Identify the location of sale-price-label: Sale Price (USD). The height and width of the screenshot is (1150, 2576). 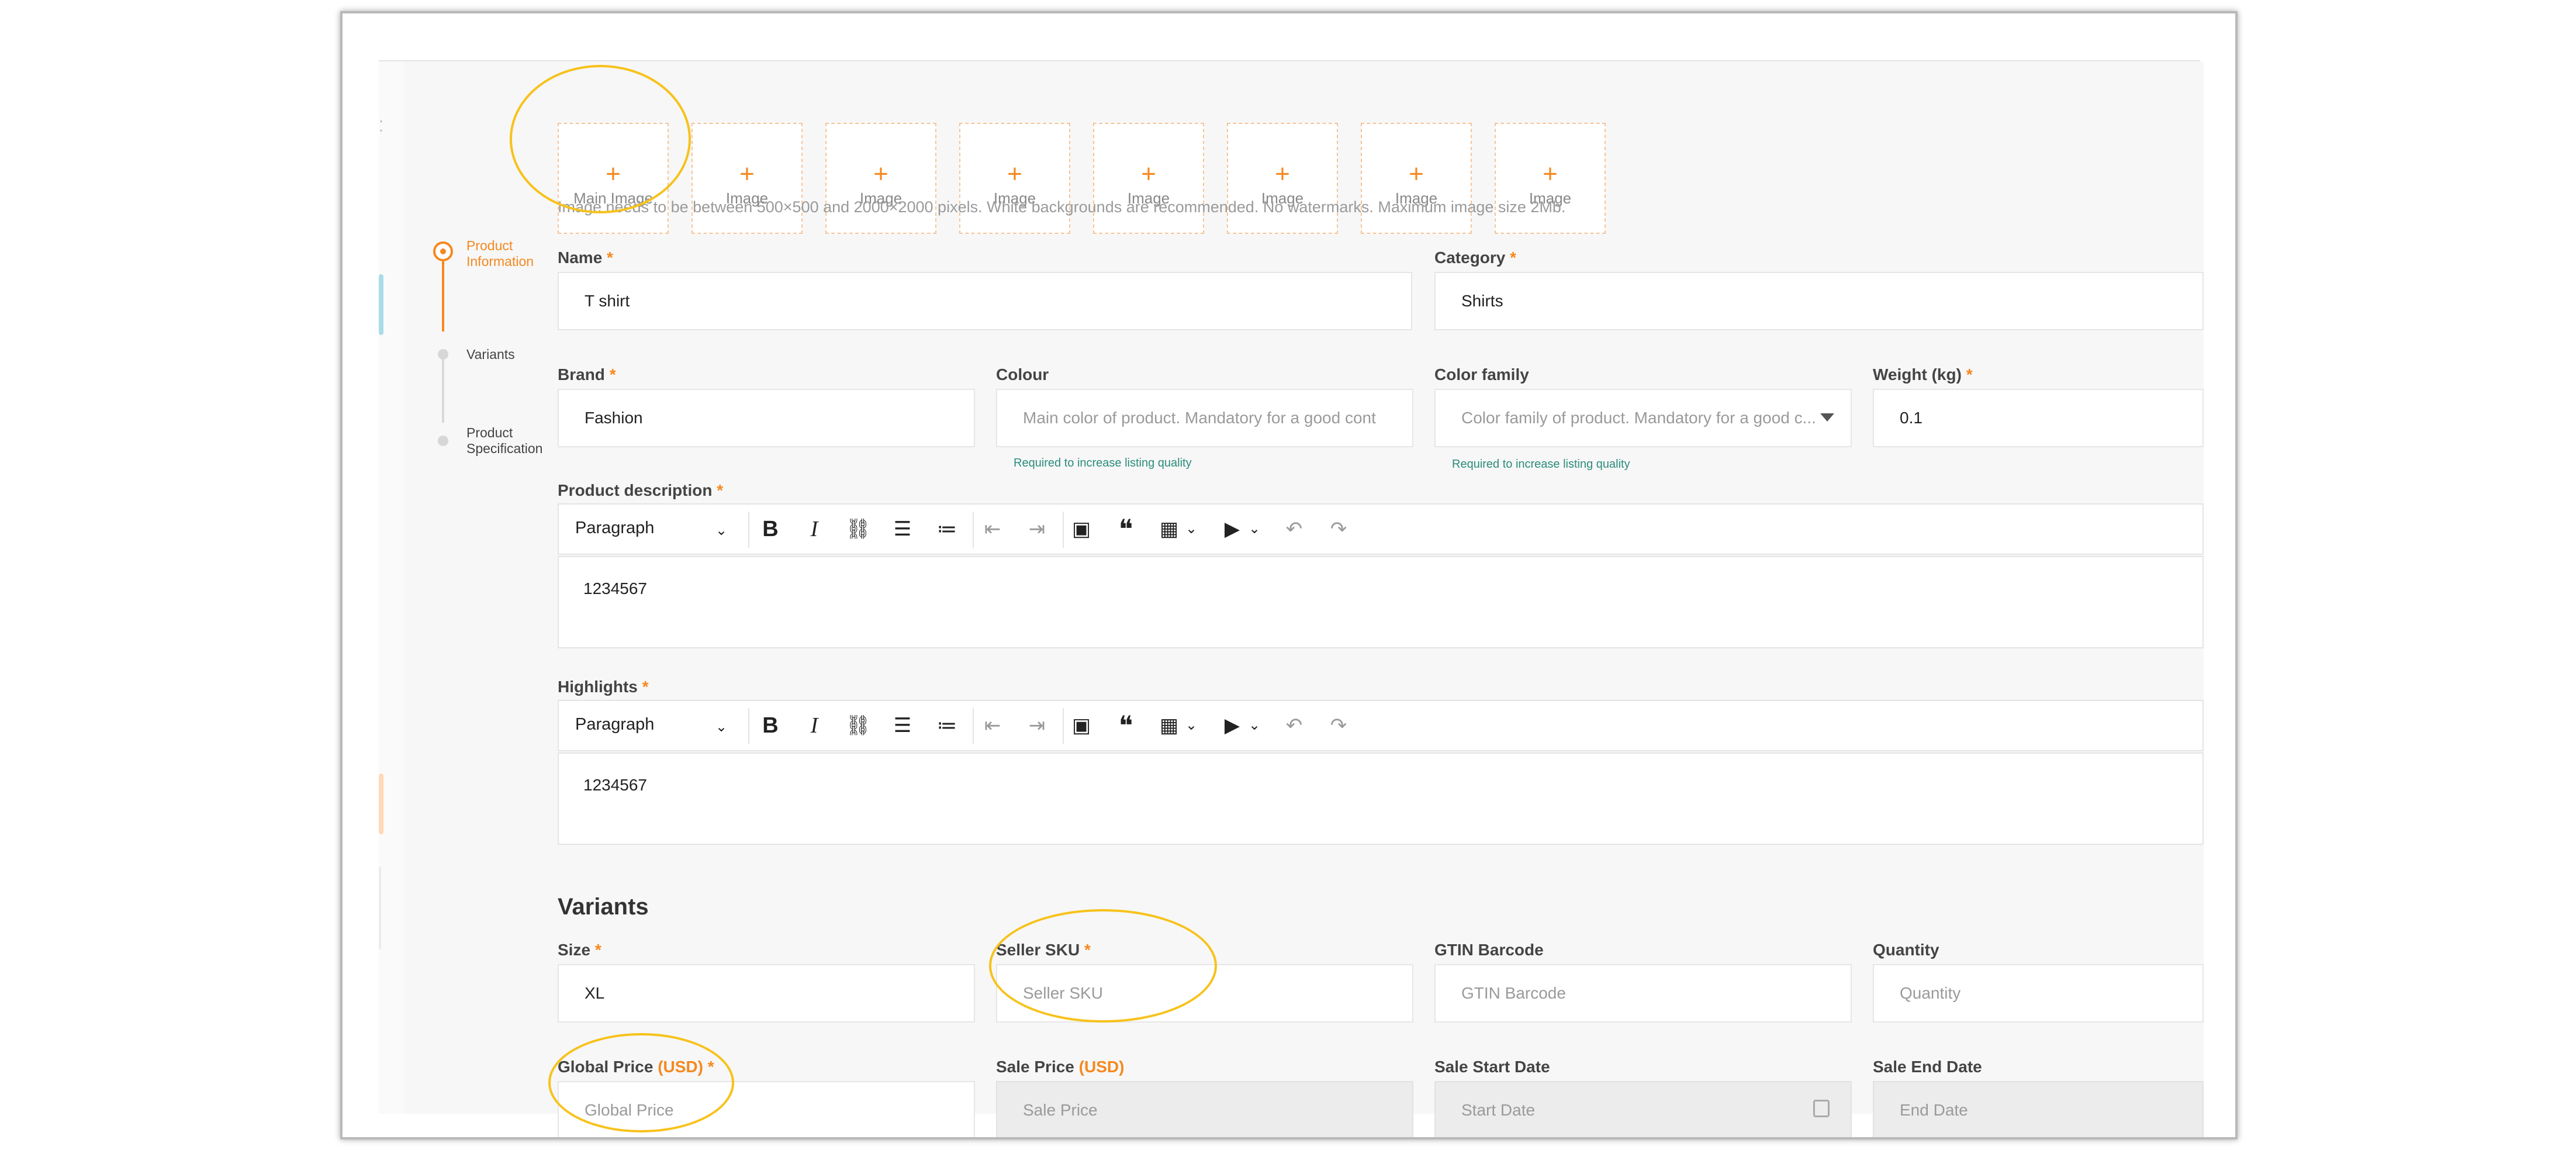
(1060, 1067).